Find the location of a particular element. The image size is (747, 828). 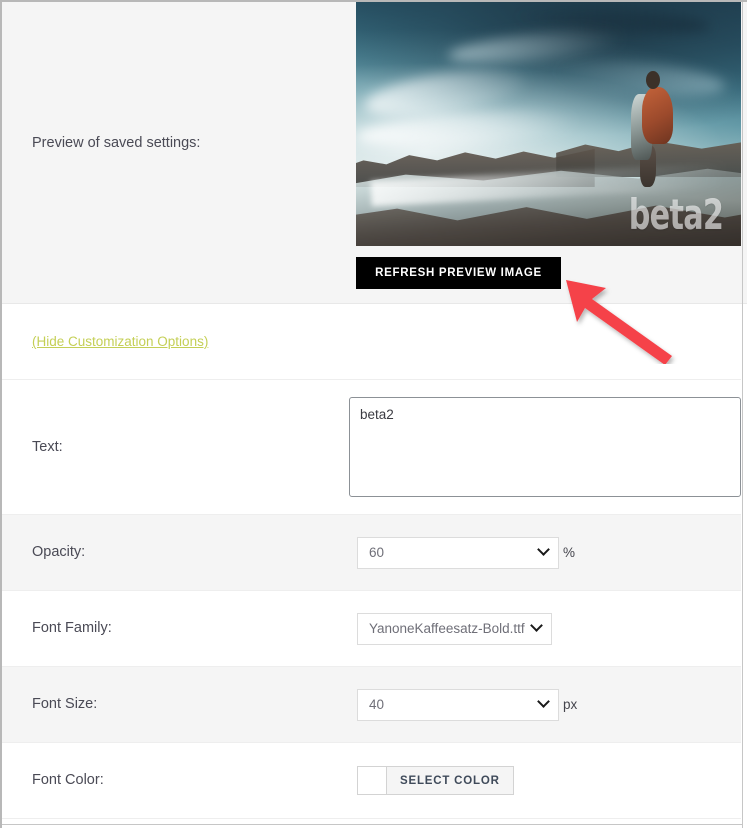

opacity-unit: % is located at coordinates (569, 552).